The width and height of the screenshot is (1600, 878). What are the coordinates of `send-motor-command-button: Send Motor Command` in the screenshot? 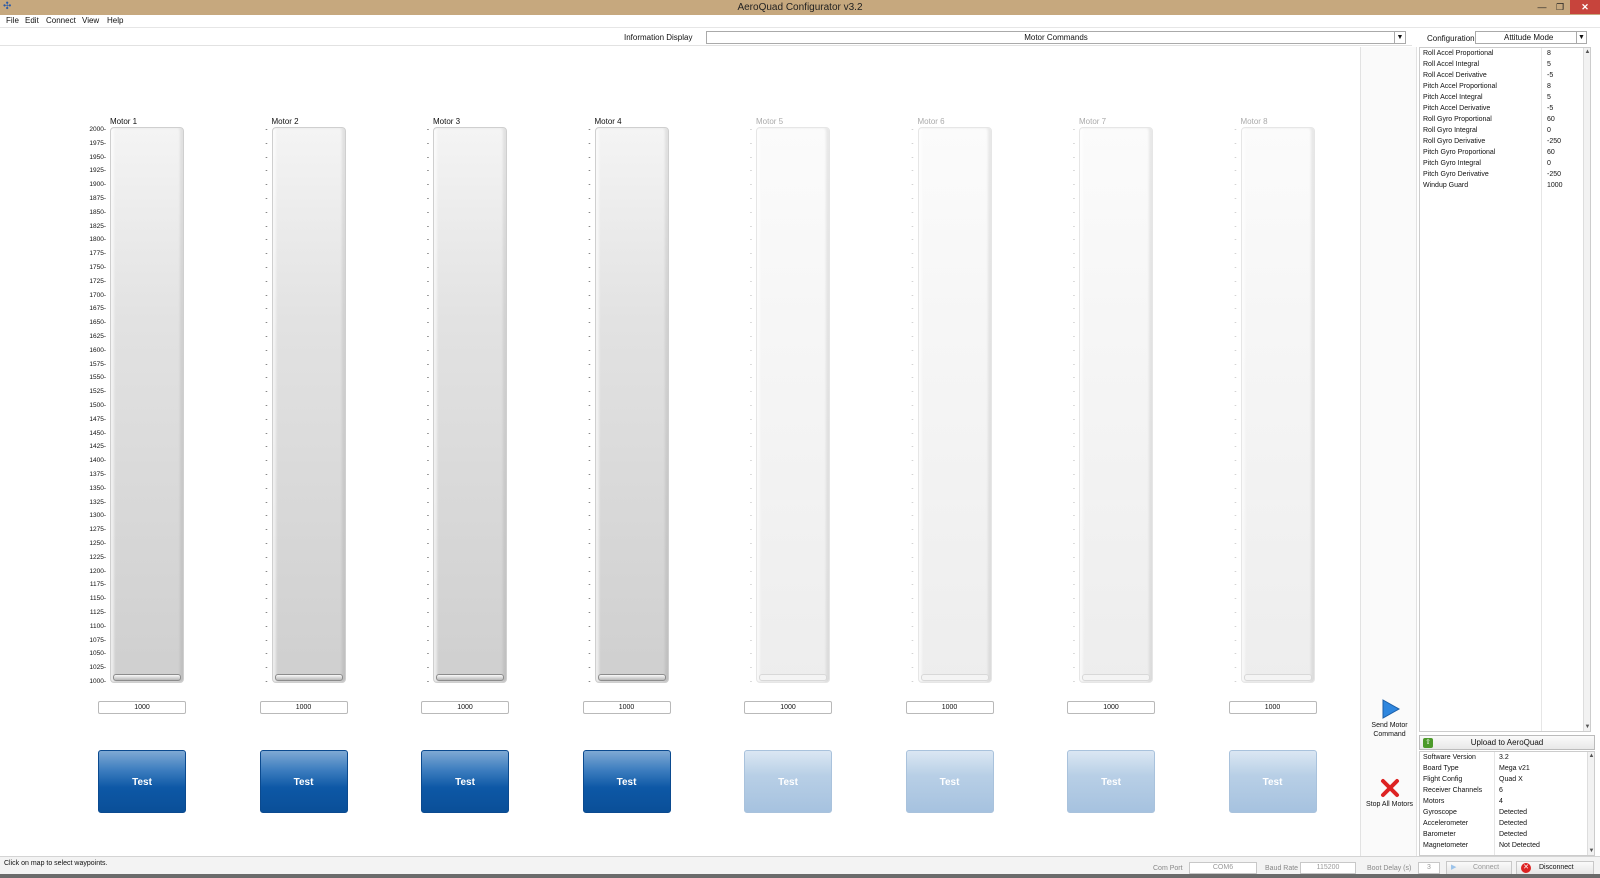 It's located at (1389, 719).